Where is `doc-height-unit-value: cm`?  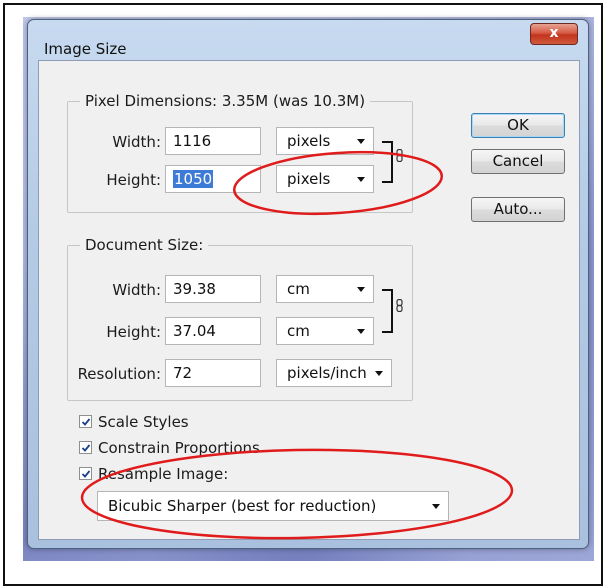
doc-height-unit-value: cm is located at coordinates (298, 331).